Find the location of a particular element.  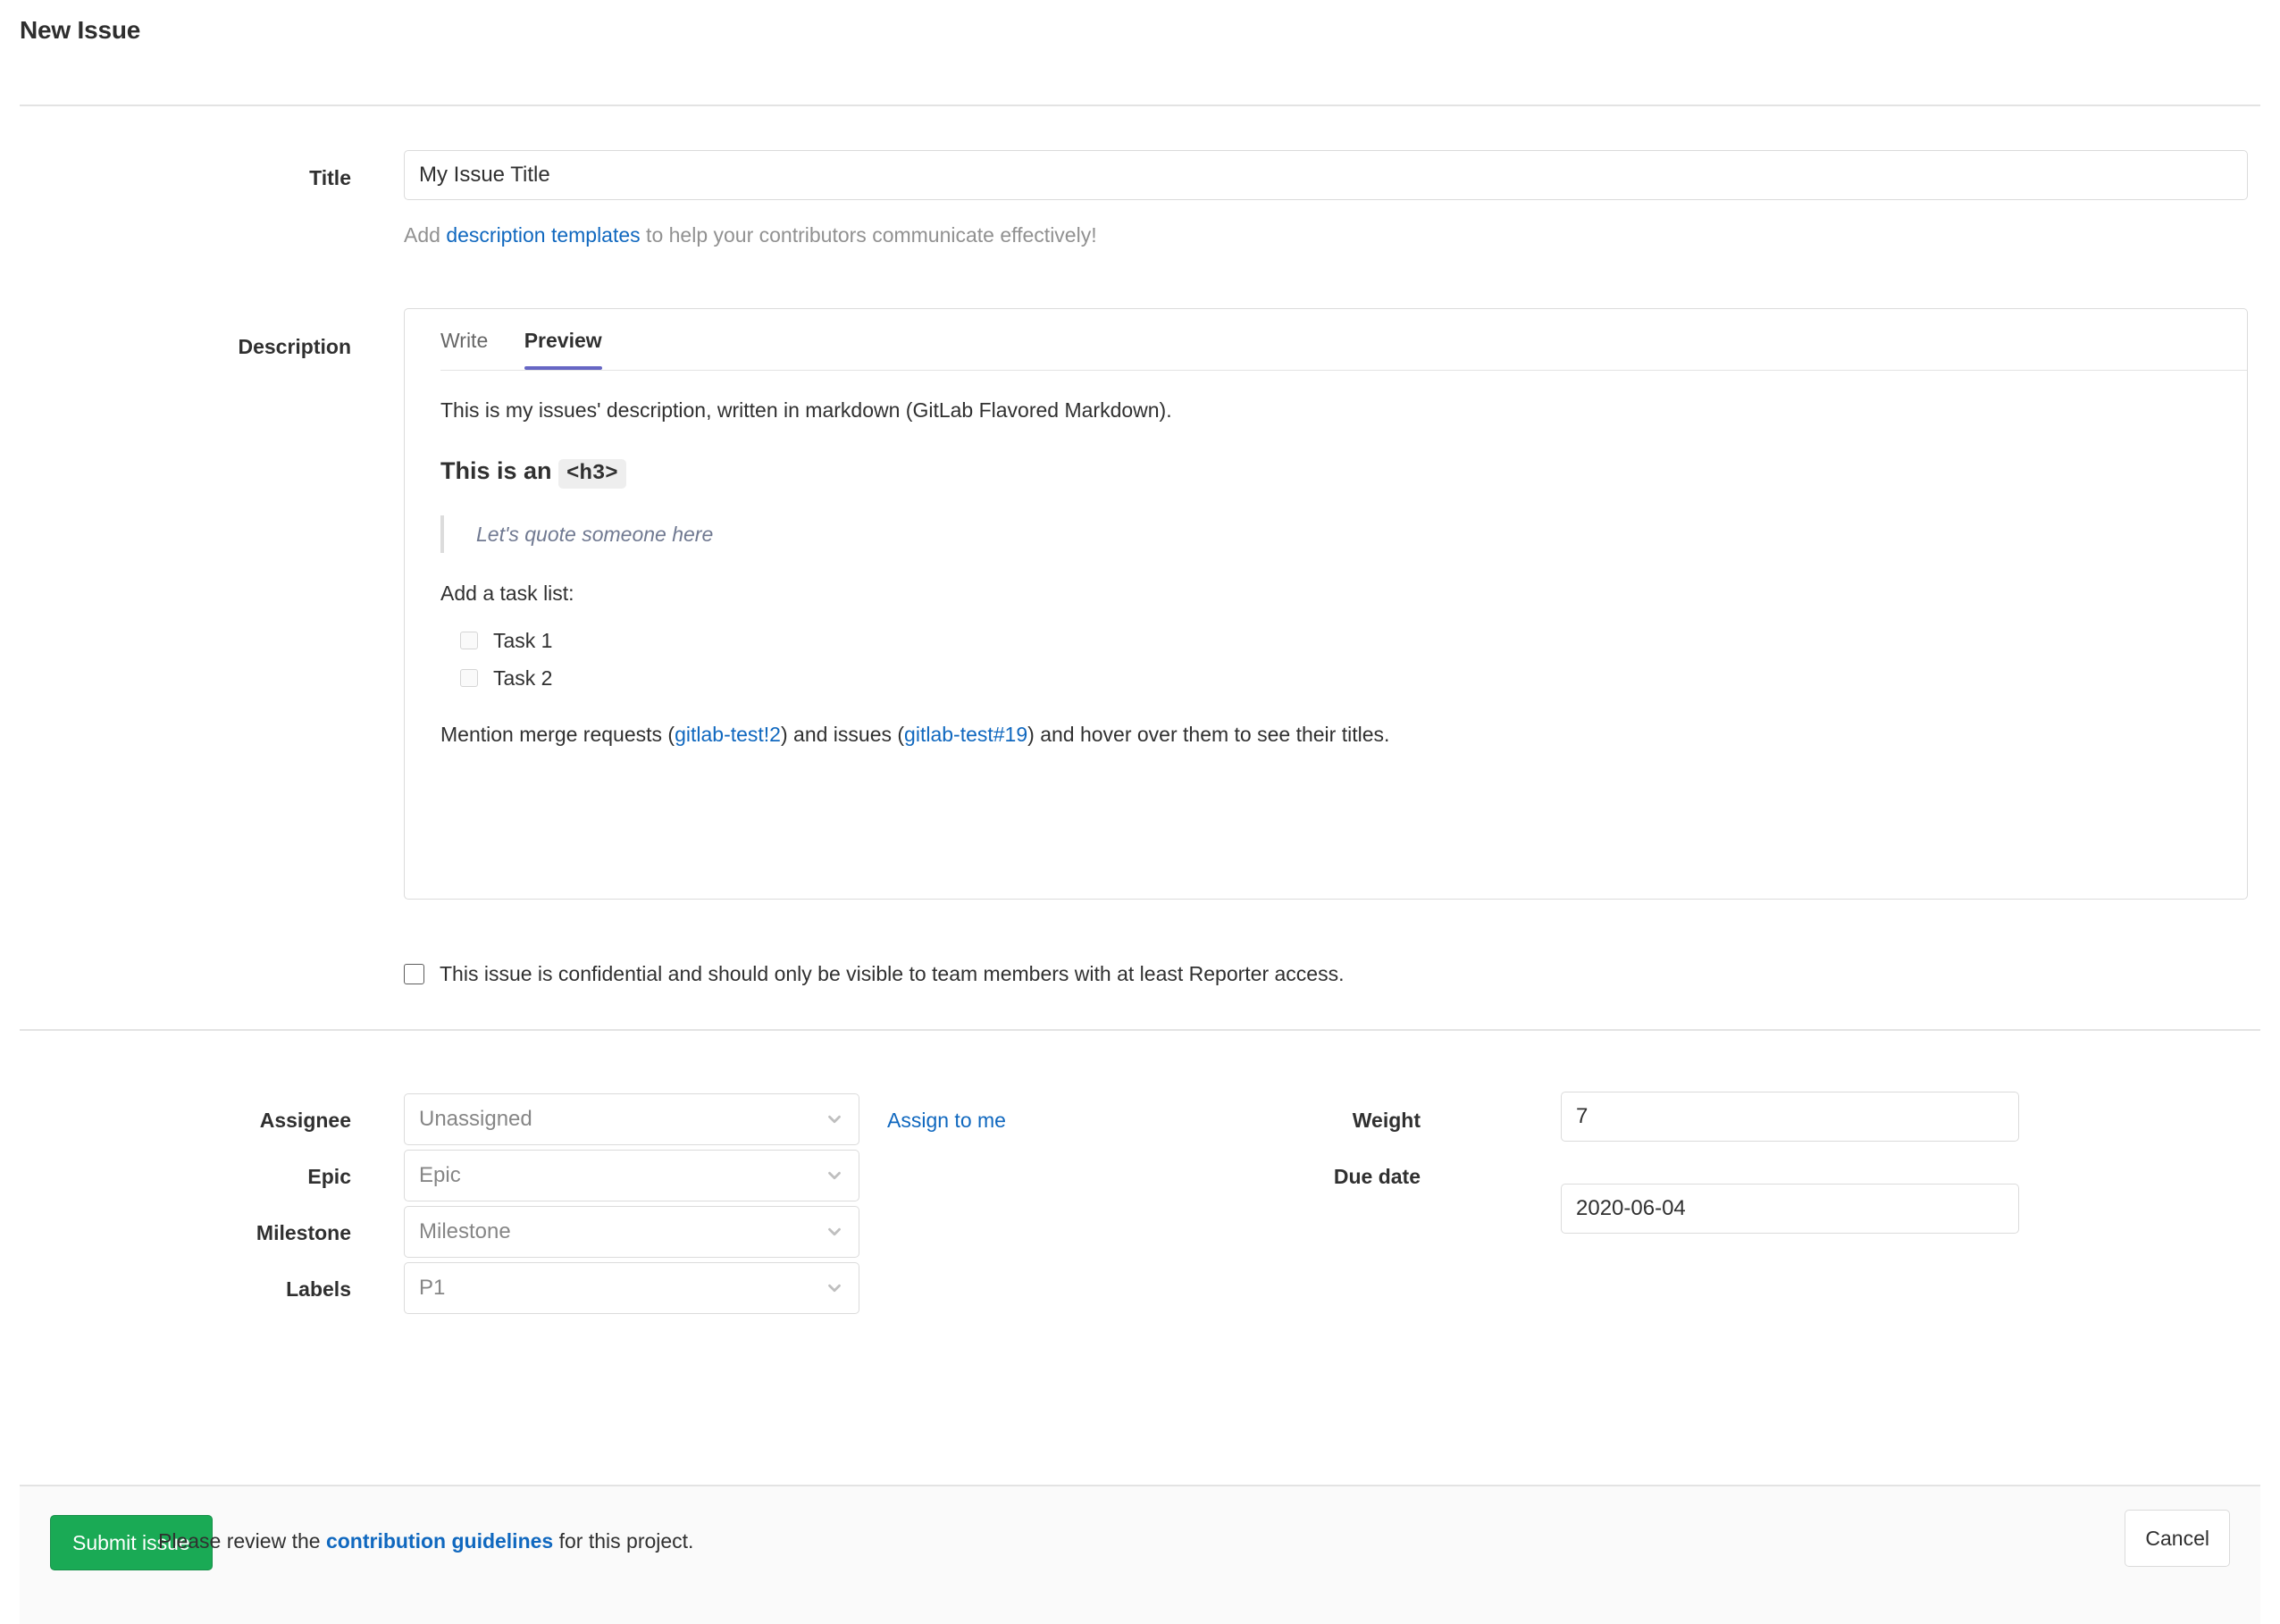

milestone-label: Milestone is located at coordinates (303, 1232).